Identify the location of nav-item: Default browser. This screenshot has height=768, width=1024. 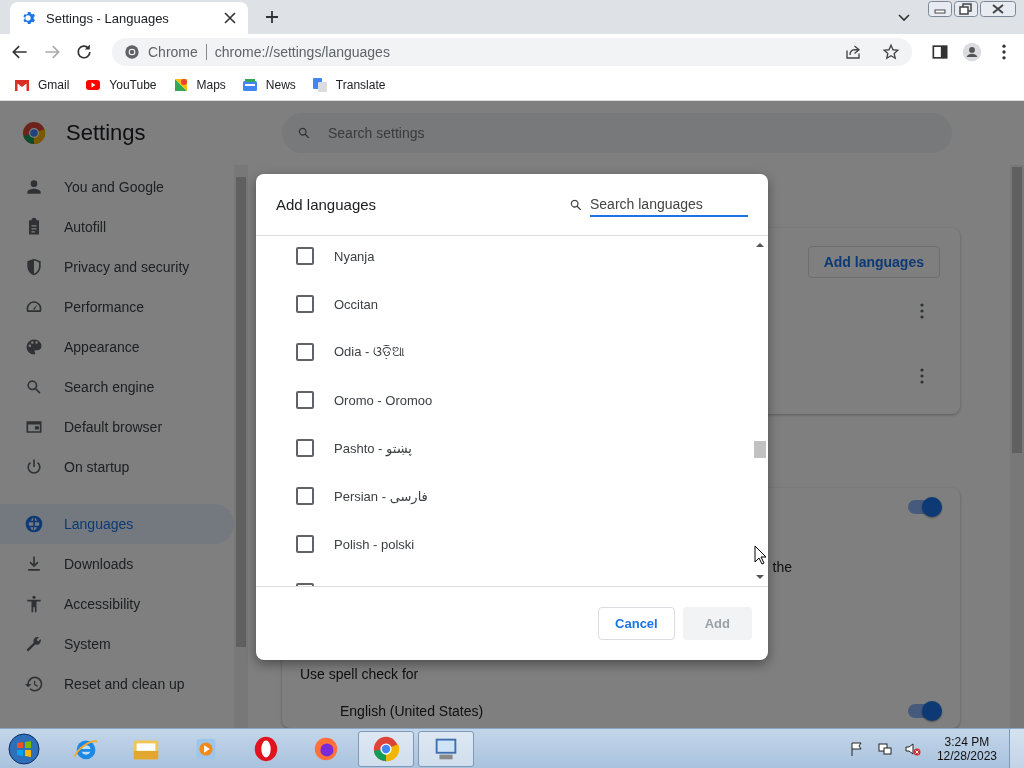
(117, 427).